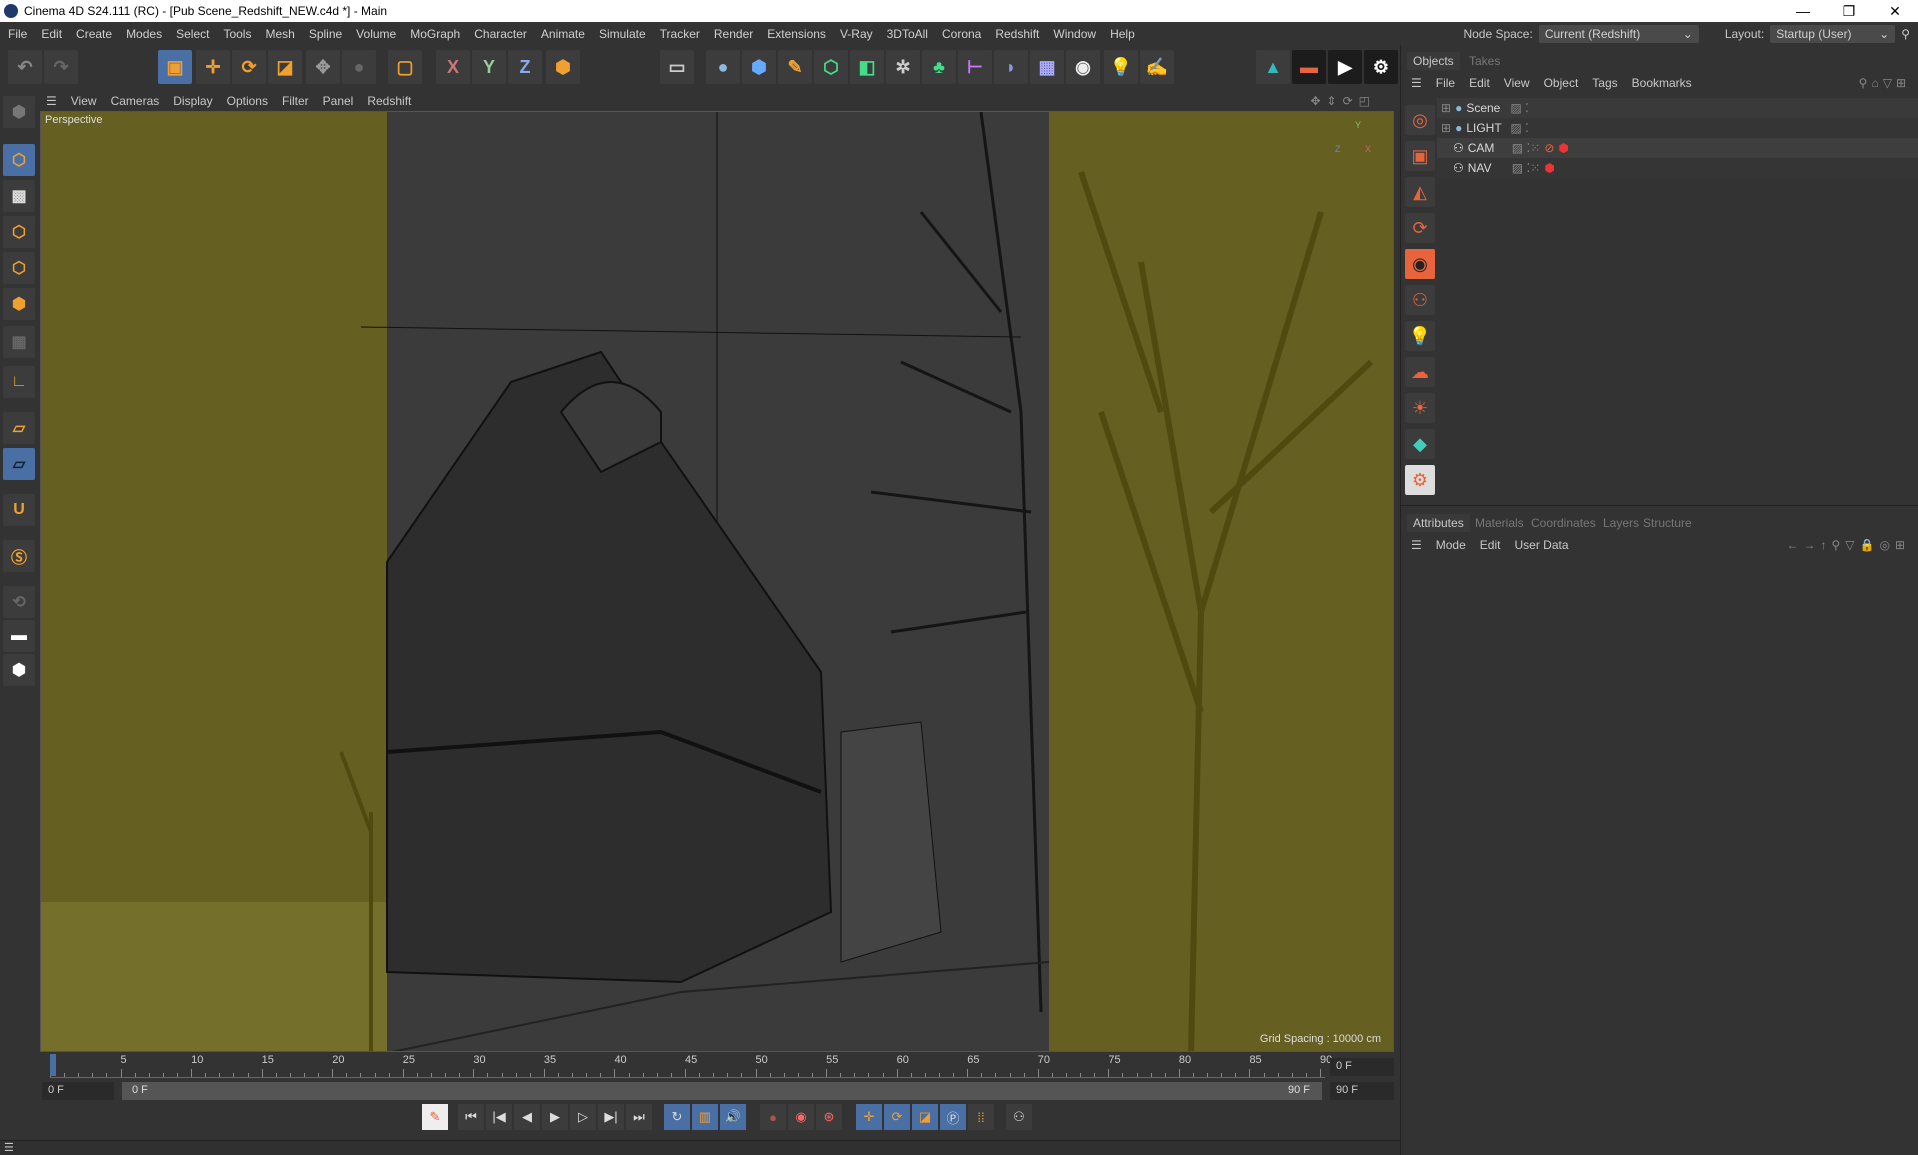 Image resolution: width=1918 pixels, height=1155 pixels. What do you see at coordinates (1047, 67) in the screenshot?
I see `floor-button: ▦` at bounding box center [1047, 67].